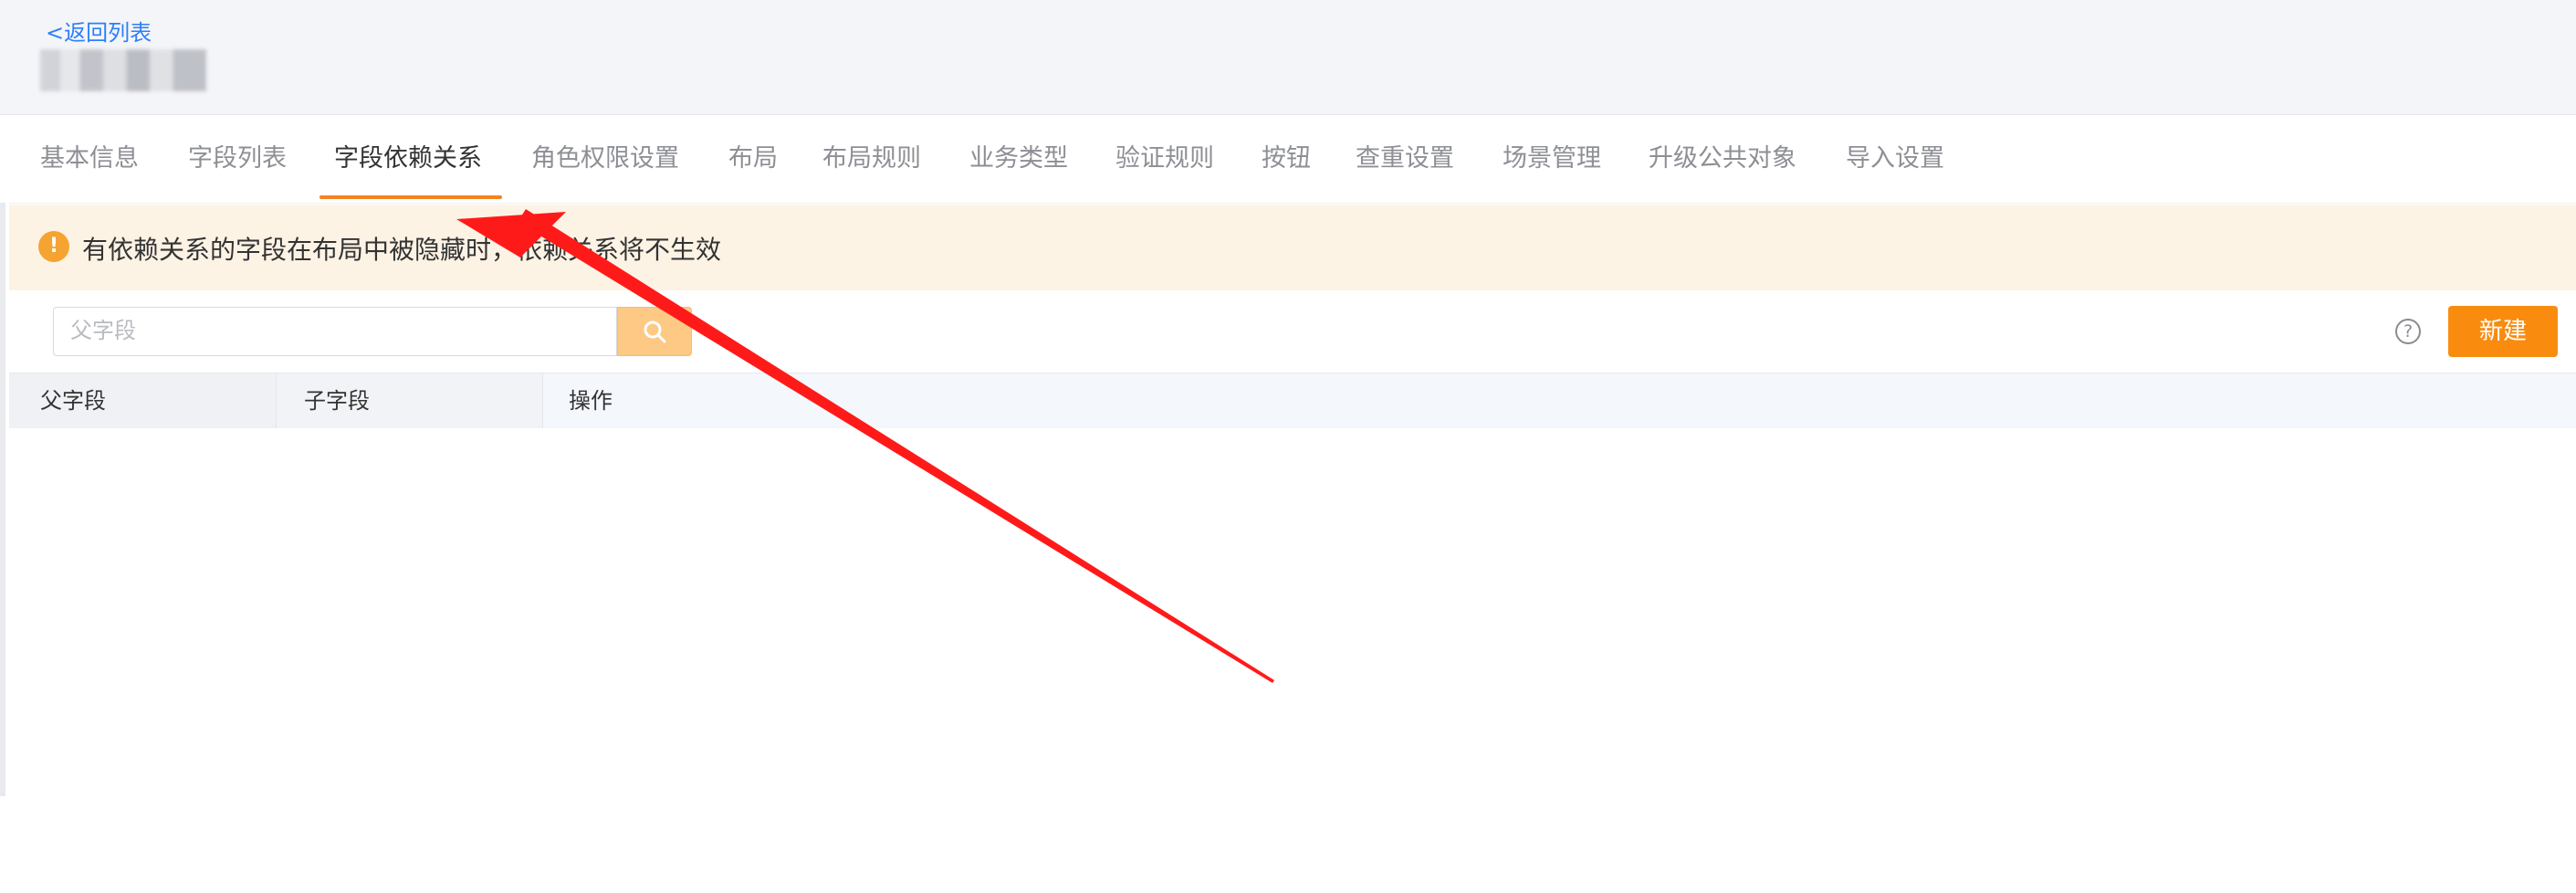 The image size is (2576, 893). Describe the element at coordinates (402, 250) in the screenshot. I see `alert-text: 有依赖关系的字段在布局中被隐藏时，依赖关系将不生效` at that location.